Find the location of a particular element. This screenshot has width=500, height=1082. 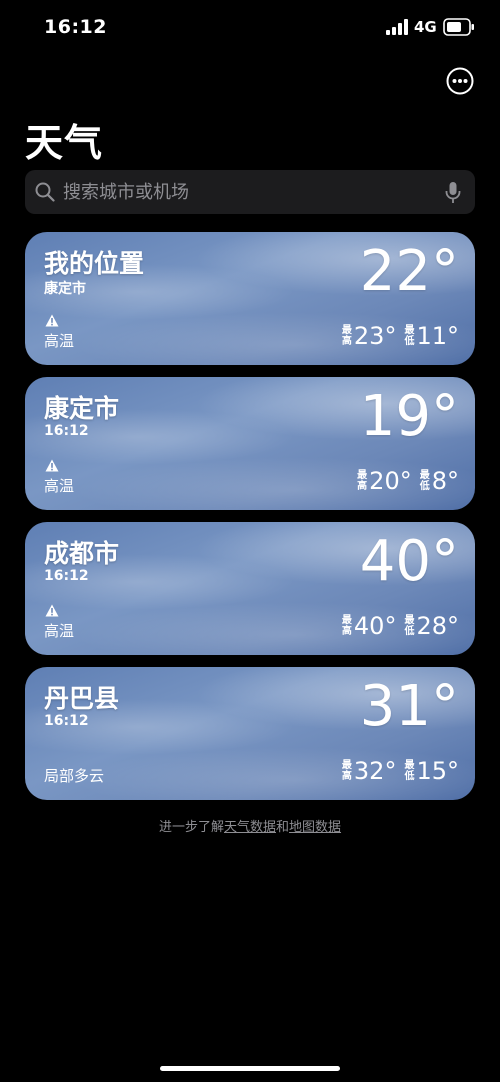

location-card-kangding: 康定市 16:12 高温 19° 最高 20° 最低 8° is located at coordinates (250, 443).